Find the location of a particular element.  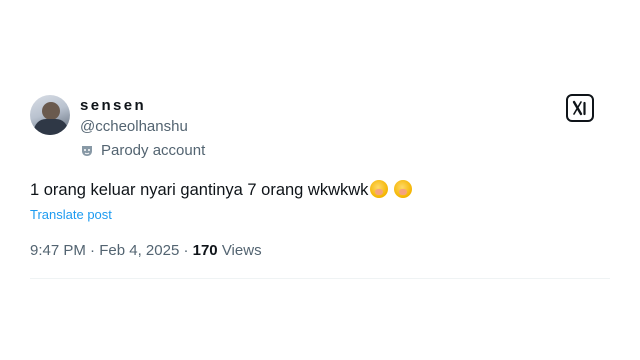

tweet-time: 9:47 PM is located at coordinates (58, 250).